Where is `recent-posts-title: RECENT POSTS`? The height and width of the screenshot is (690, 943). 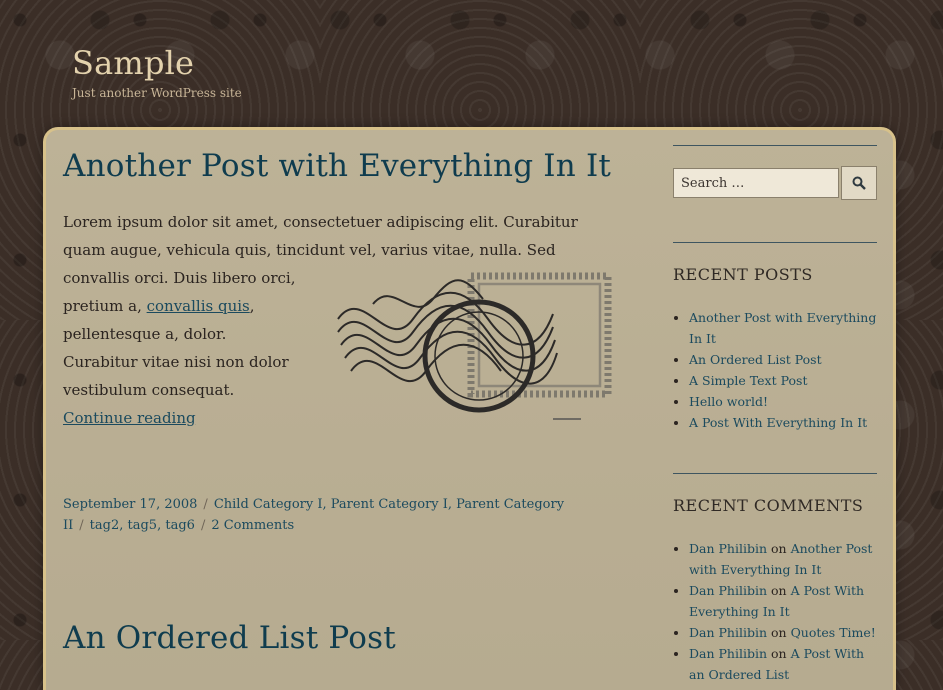 recent-posts-title: RECENT POSTS is located at coordinates (743, 274).